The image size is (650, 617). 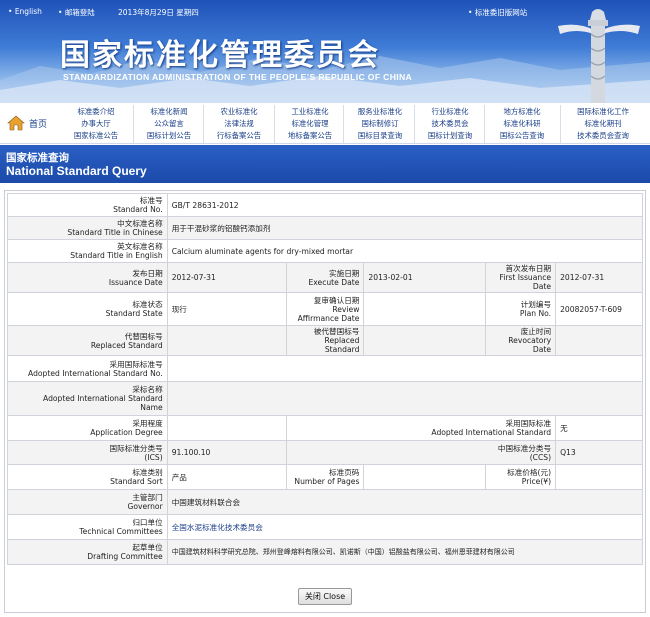 What do you see at coordinates (405, 368) in the screenshot?
I see `value-adopted-no` at bounding box center [405, 368].